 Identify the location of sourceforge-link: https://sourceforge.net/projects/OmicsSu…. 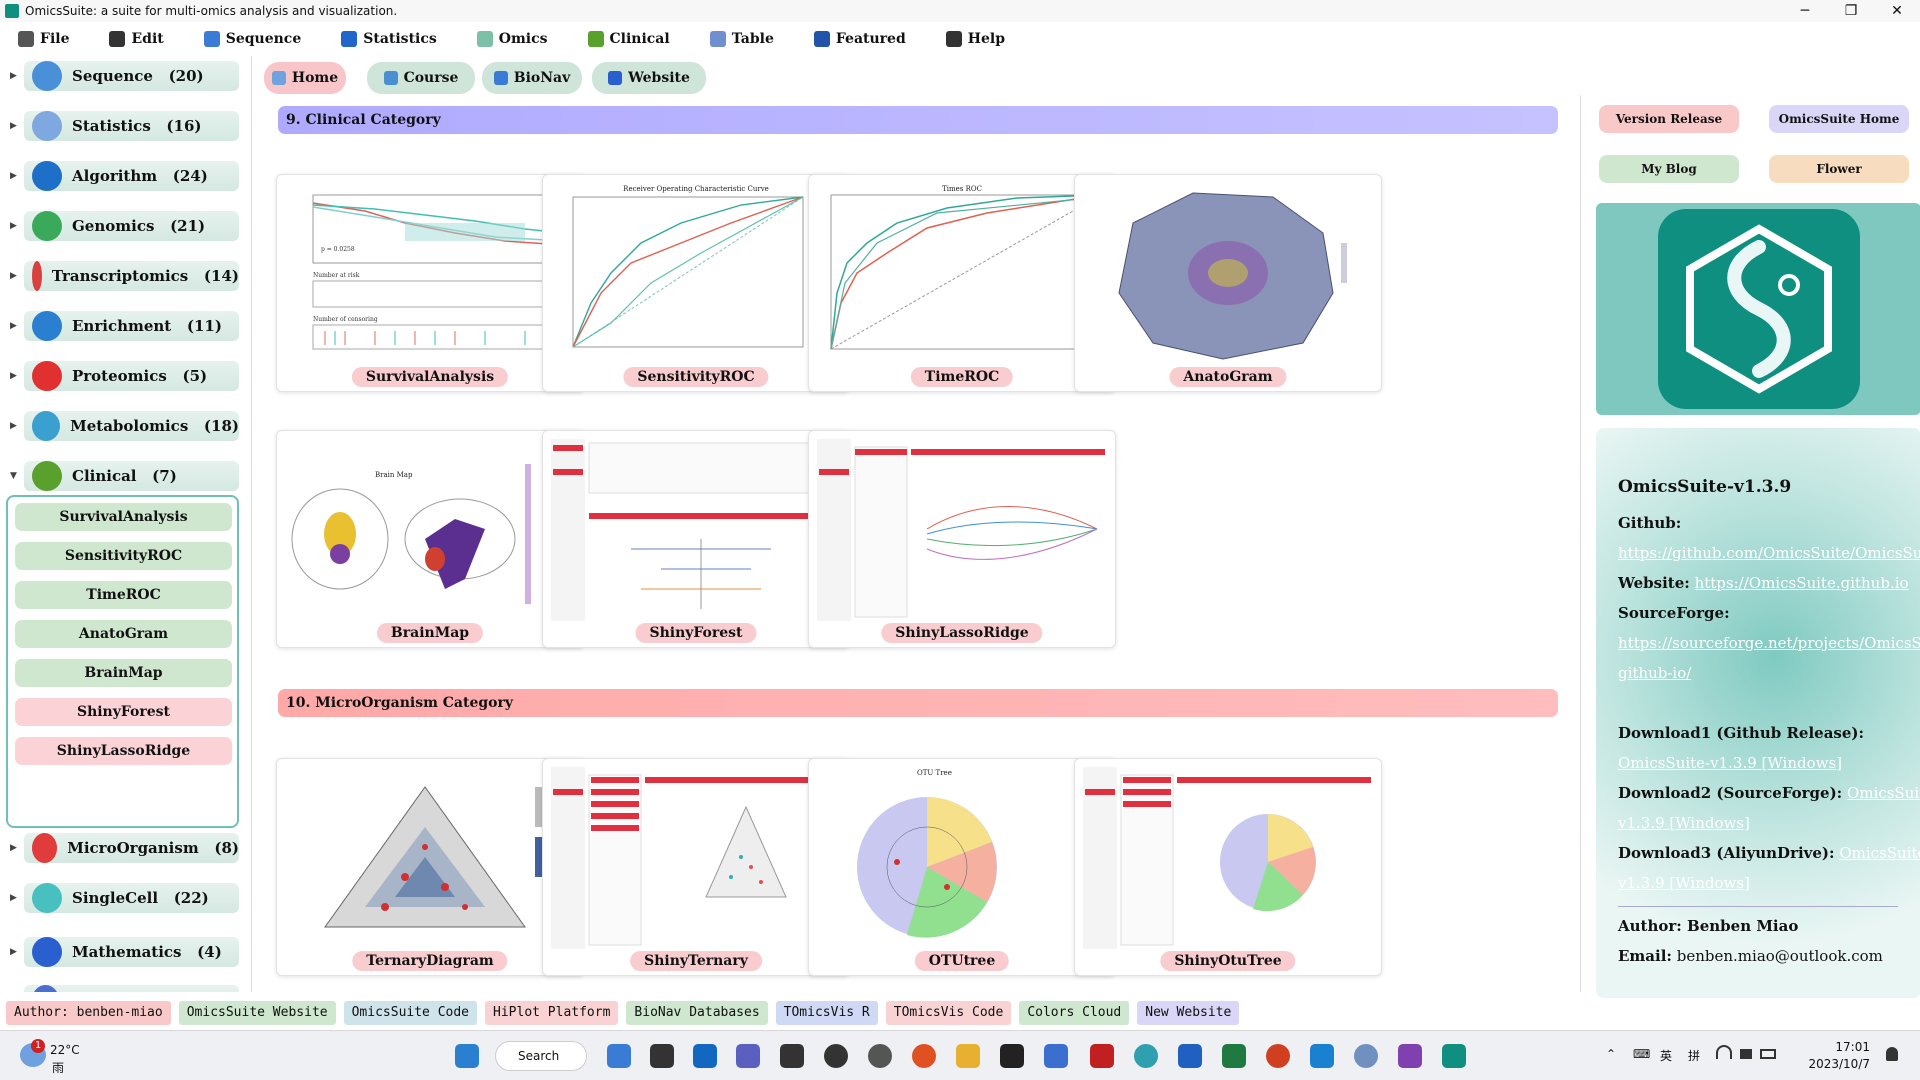
(1769, 643).